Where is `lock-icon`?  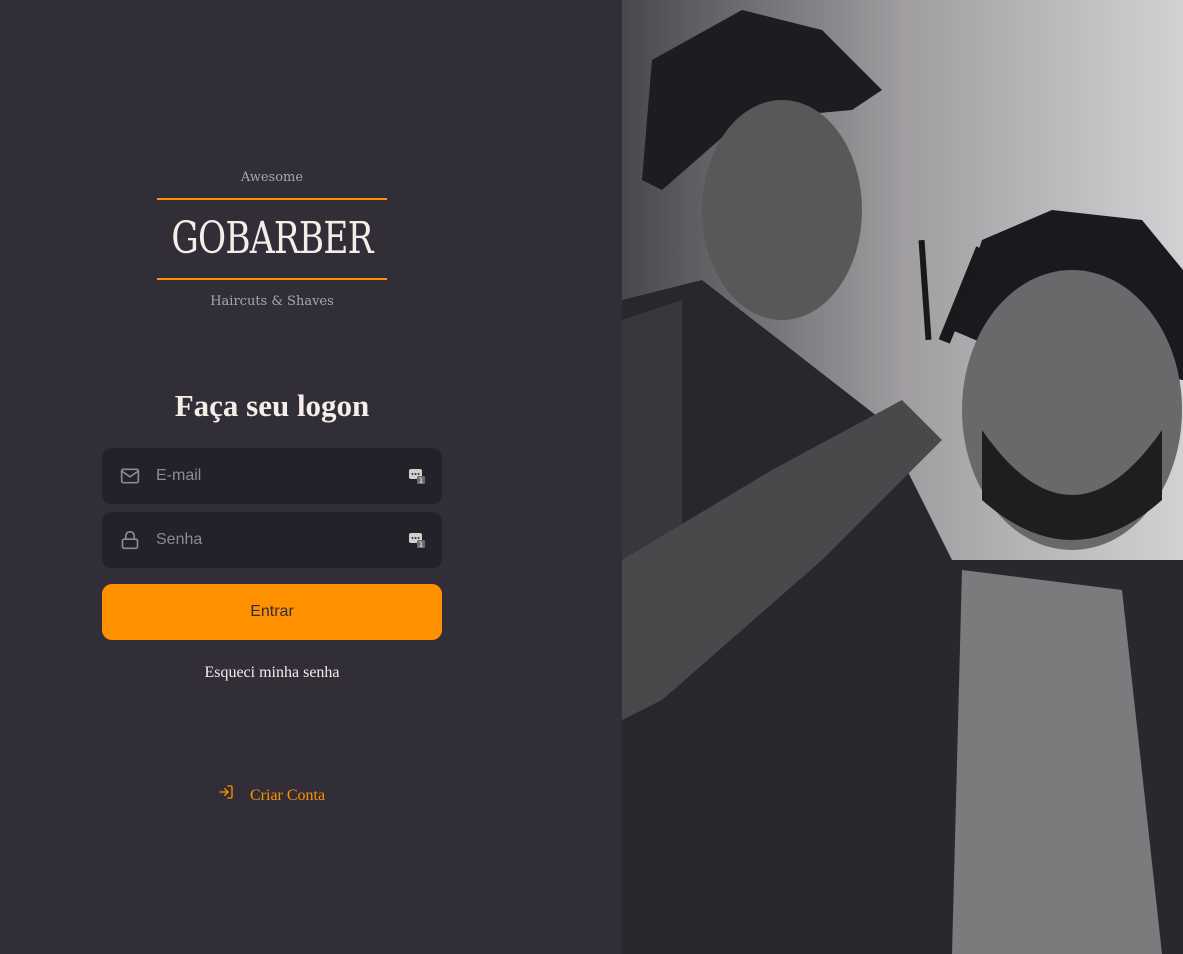 lock-icon is located at coordinates (130, 540).